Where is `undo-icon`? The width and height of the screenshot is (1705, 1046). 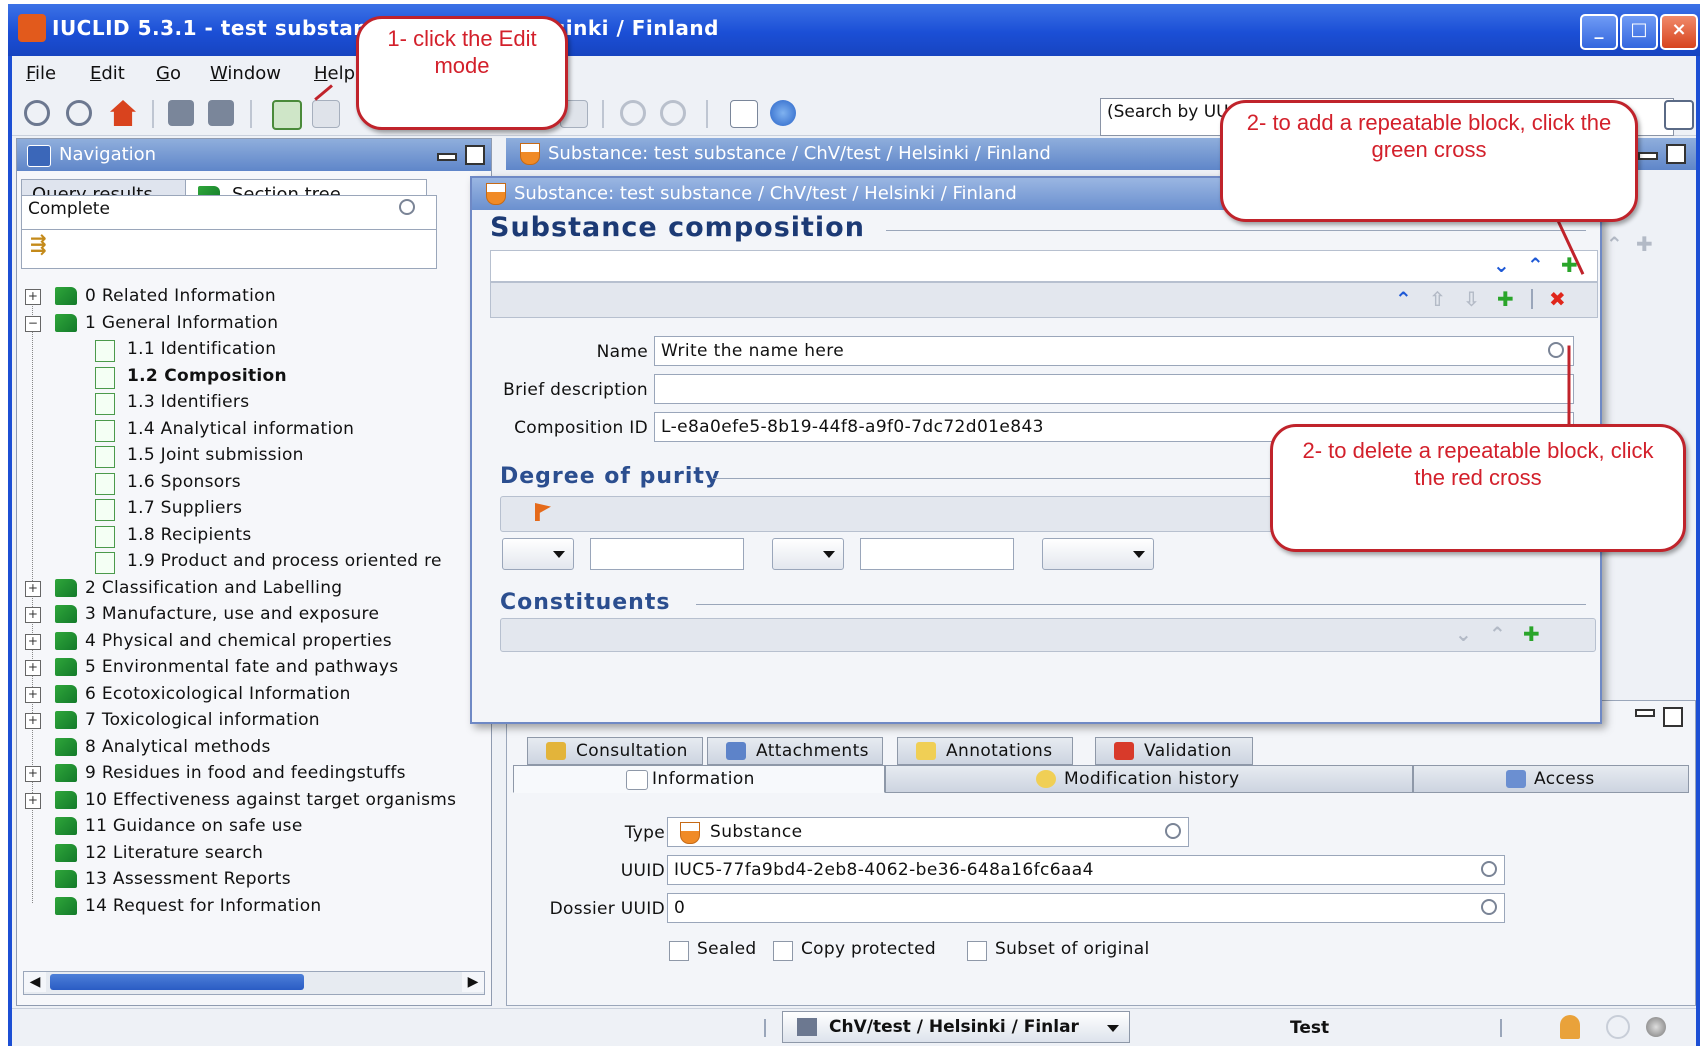 undo-icon is located at coordinates (633, 113).